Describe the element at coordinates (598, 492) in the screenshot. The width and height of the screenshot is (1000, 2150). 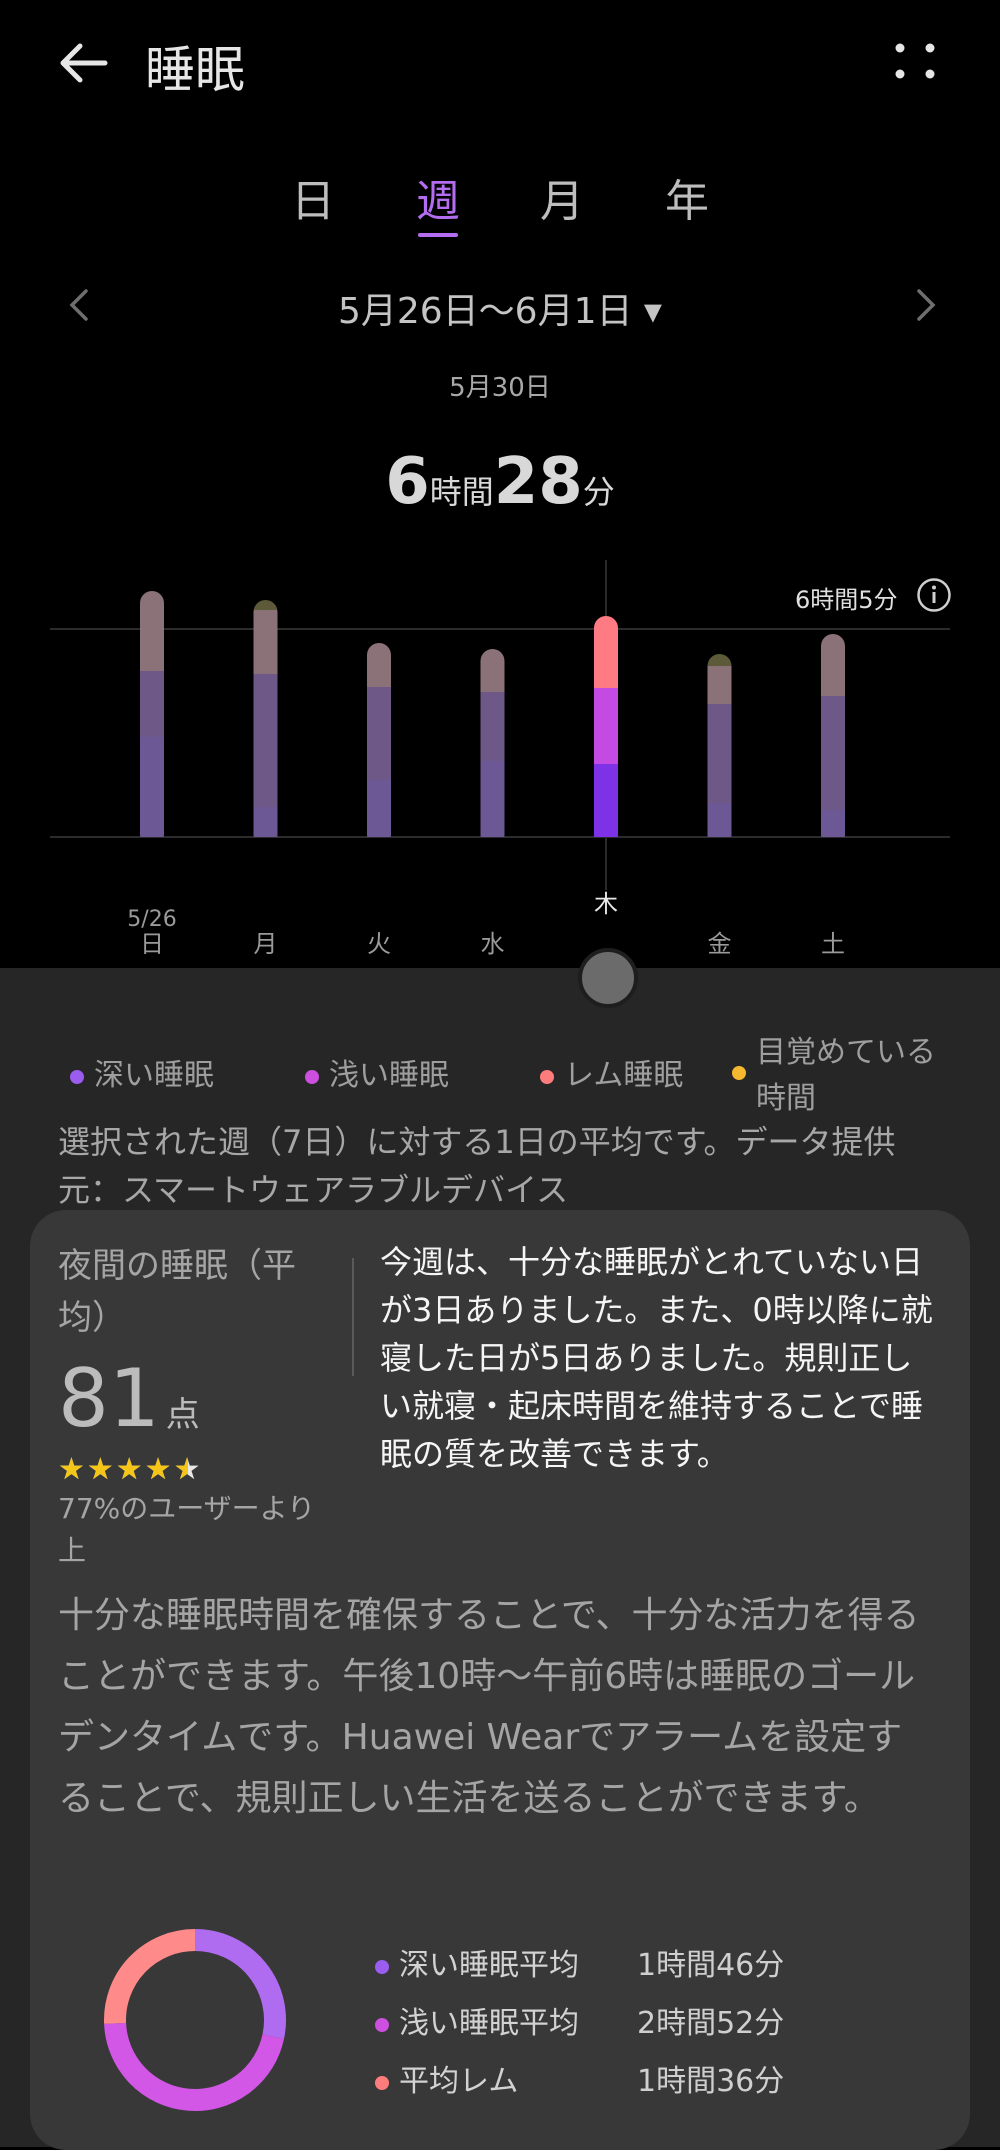
I see `duration-minutes-unit: 分` at that location.